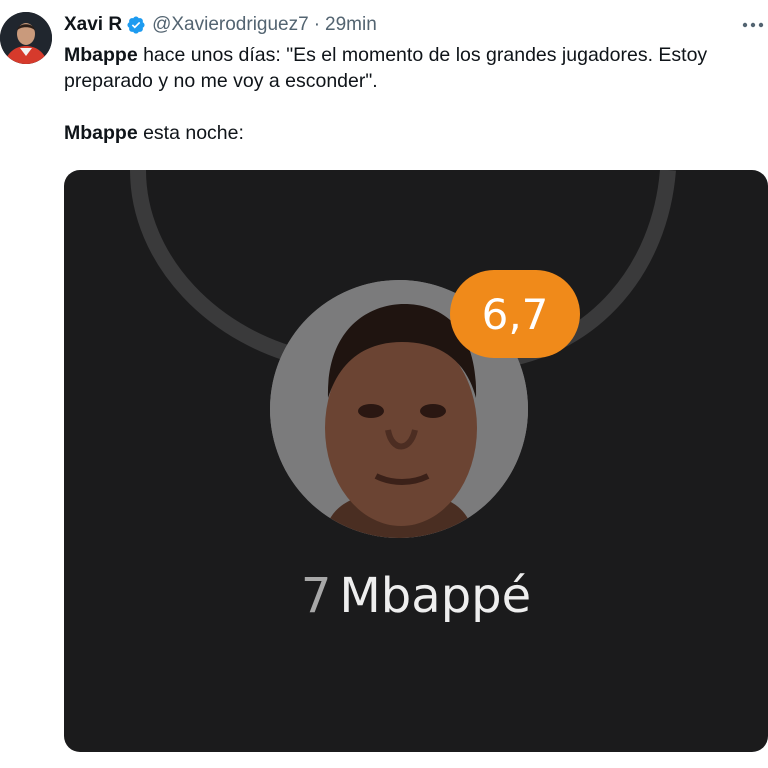  Describe the element at coordinates (416, 25) in the screenshot. I see `tweet-header: Xavi R @Xavierodriguez7 · 29min` at that location.